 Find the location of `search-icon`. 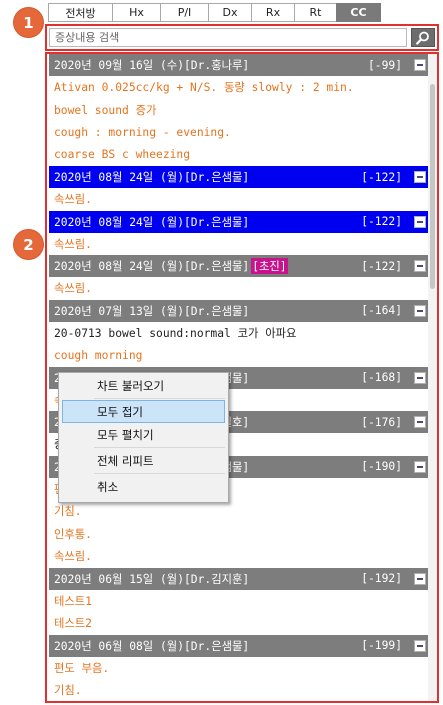

search-icon is located at coordinates (422, 38).